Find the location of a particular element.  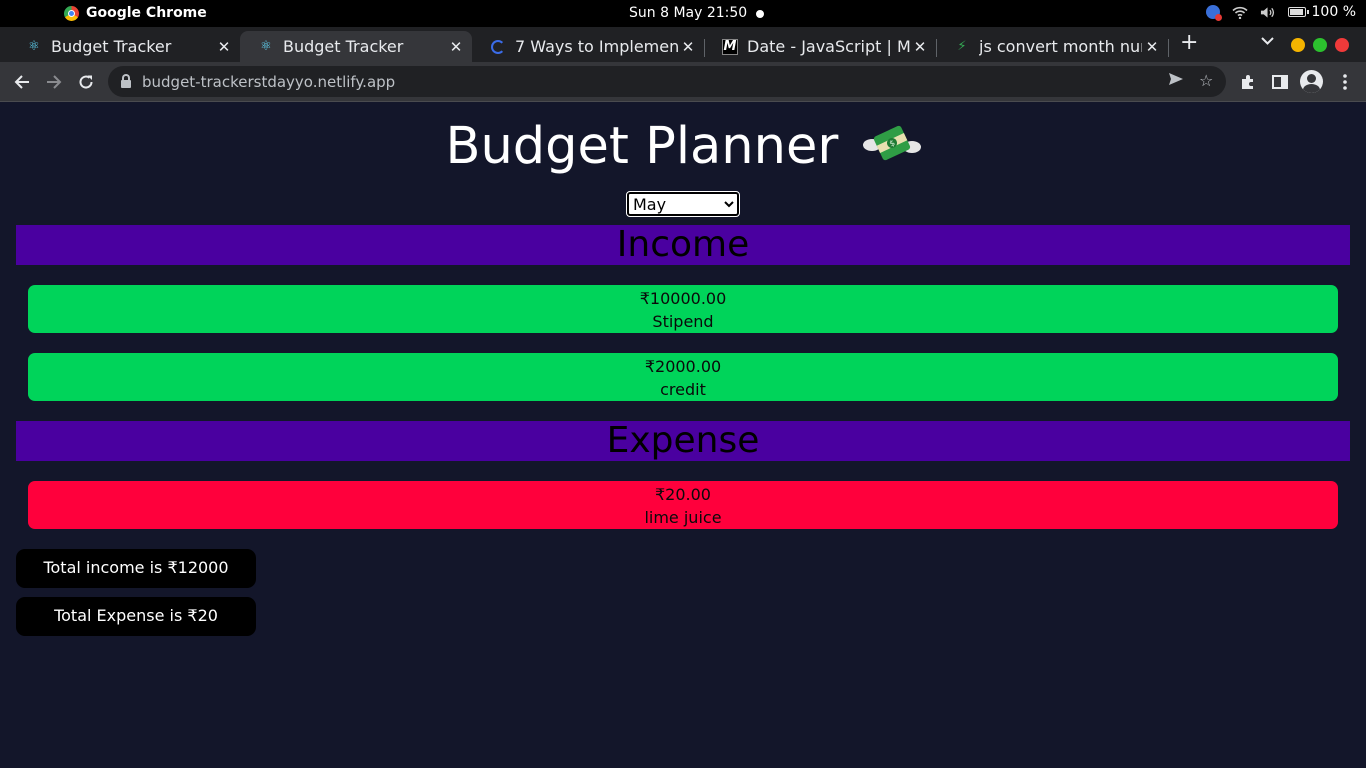

tab-separator is located at coordinates (1168, 48).